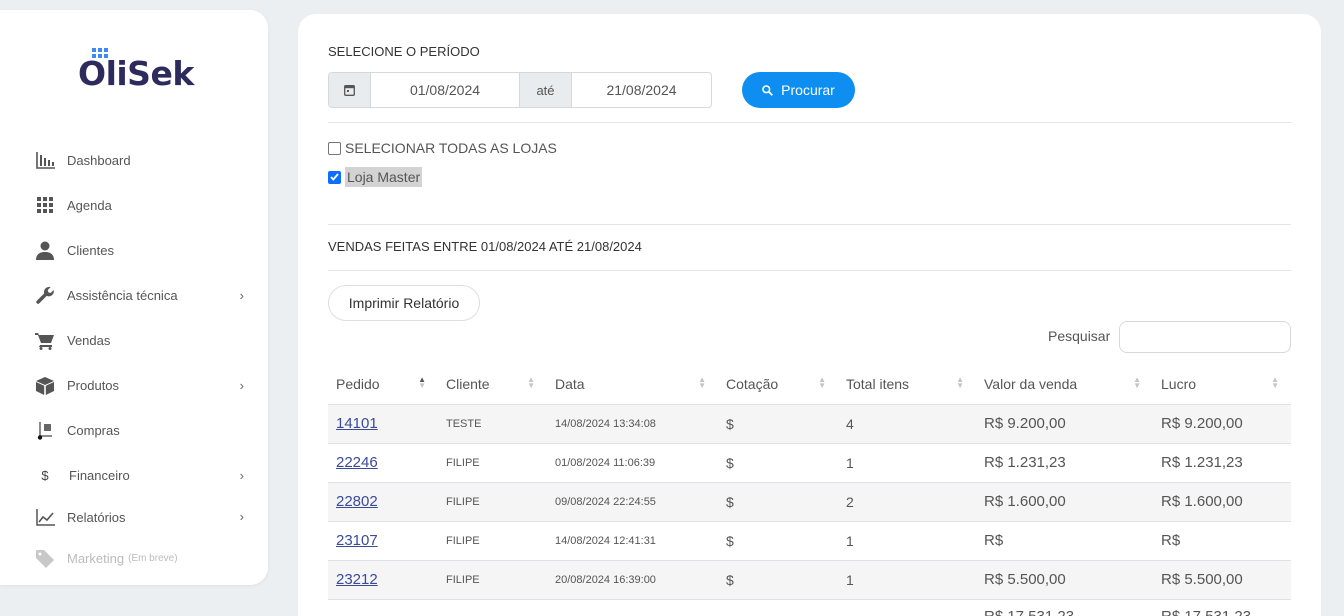  What do you see at coordinates (45, 386) in the screenshot?
I see `box-icon` at bounding box center [45, 386].